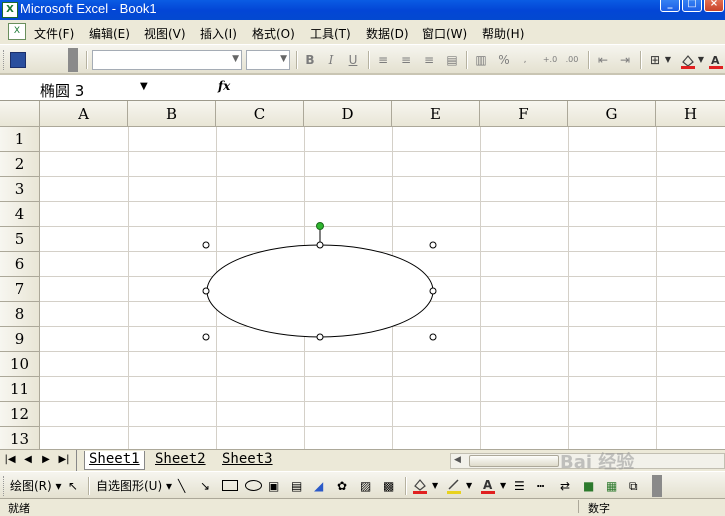  I want to click on ellipse-shape-layer, so click(319, 281).